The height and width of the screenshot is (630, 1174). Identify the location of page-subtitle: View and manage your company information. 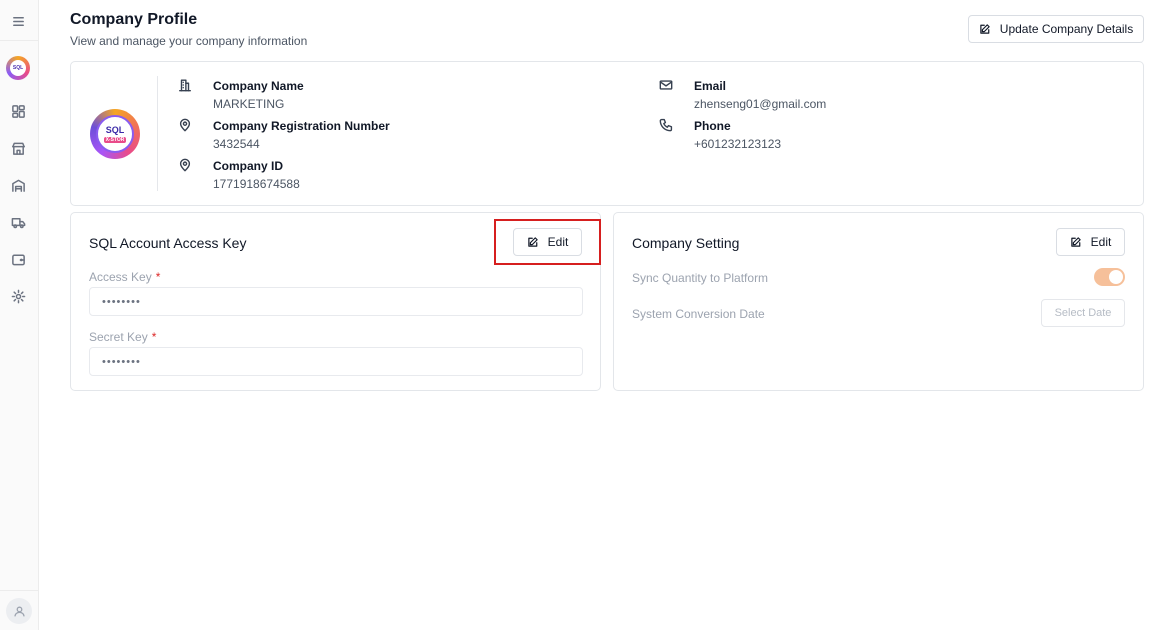
(189, 41).